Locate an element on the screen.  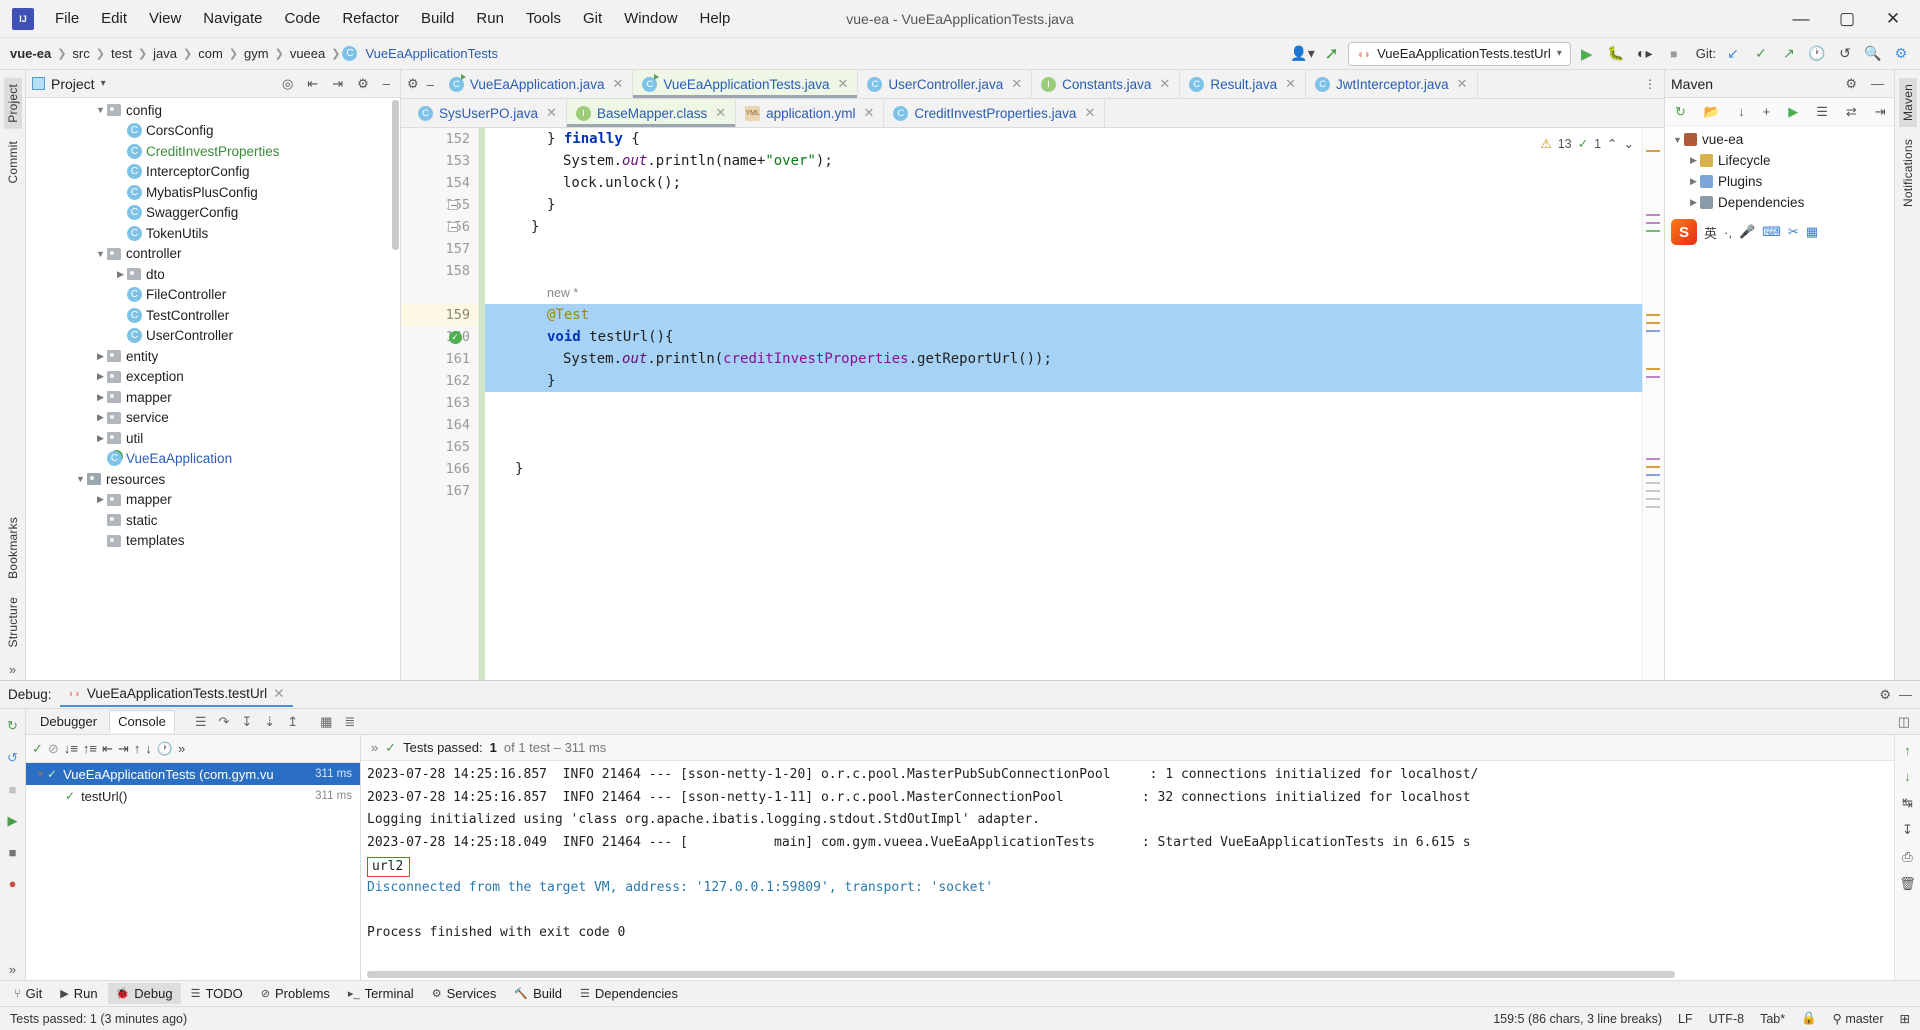
gutter-line-163: 163 is located at coordinates (439, 403).